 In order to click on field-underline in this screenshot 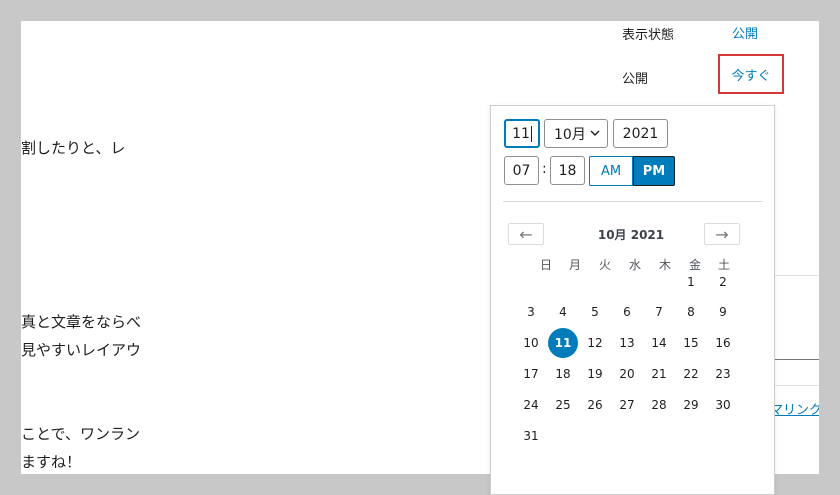, I will do `click(796, 359)`.